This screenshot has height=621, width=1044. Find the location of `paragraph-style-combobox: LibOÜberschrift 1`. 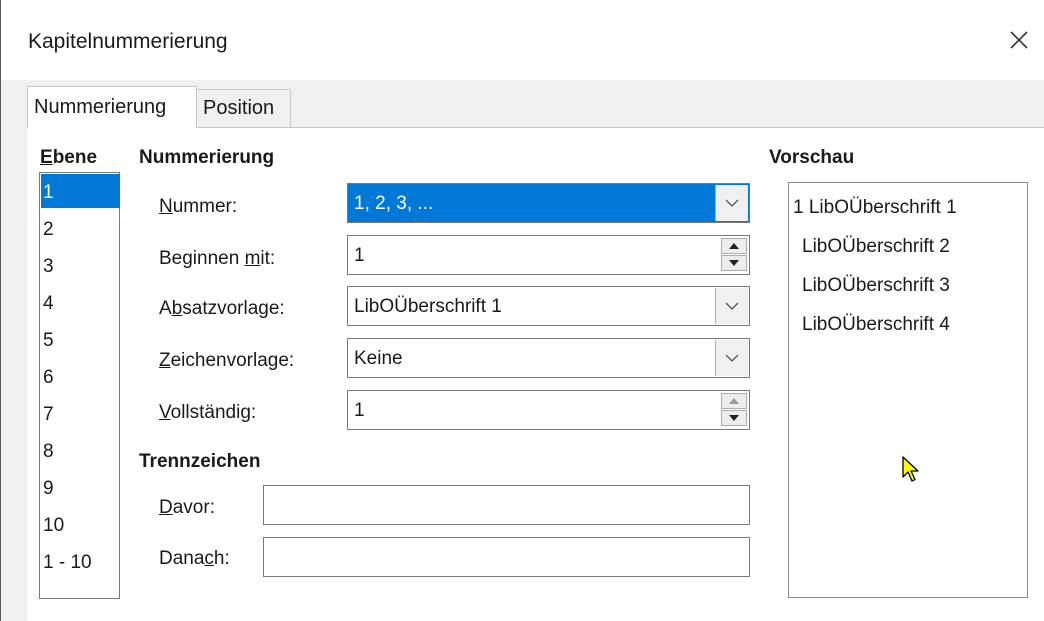

paragraph-style-combobox: LibOÜberschrift 1 is located at coordinates (548, 306).